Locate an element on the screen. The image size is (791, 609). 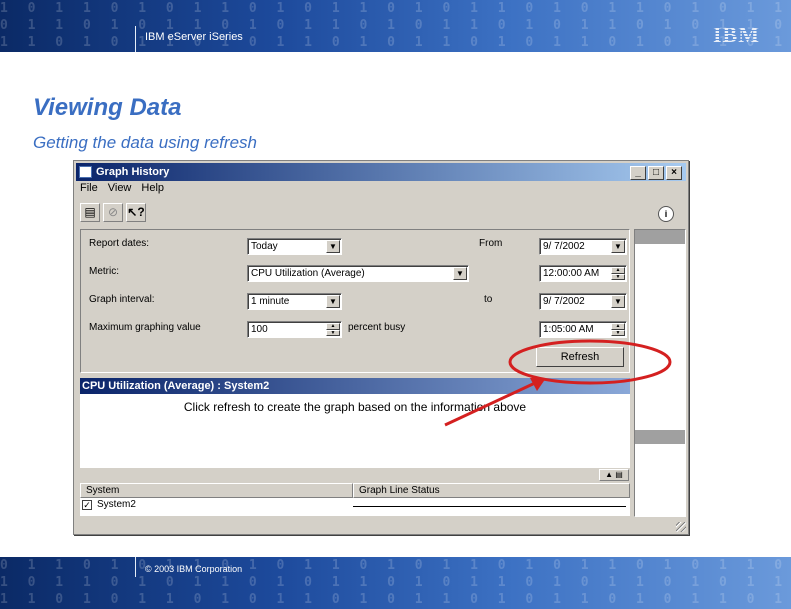
to-date-select: 9/ 7/2002 ▼ is located at coordinates (583, 301).